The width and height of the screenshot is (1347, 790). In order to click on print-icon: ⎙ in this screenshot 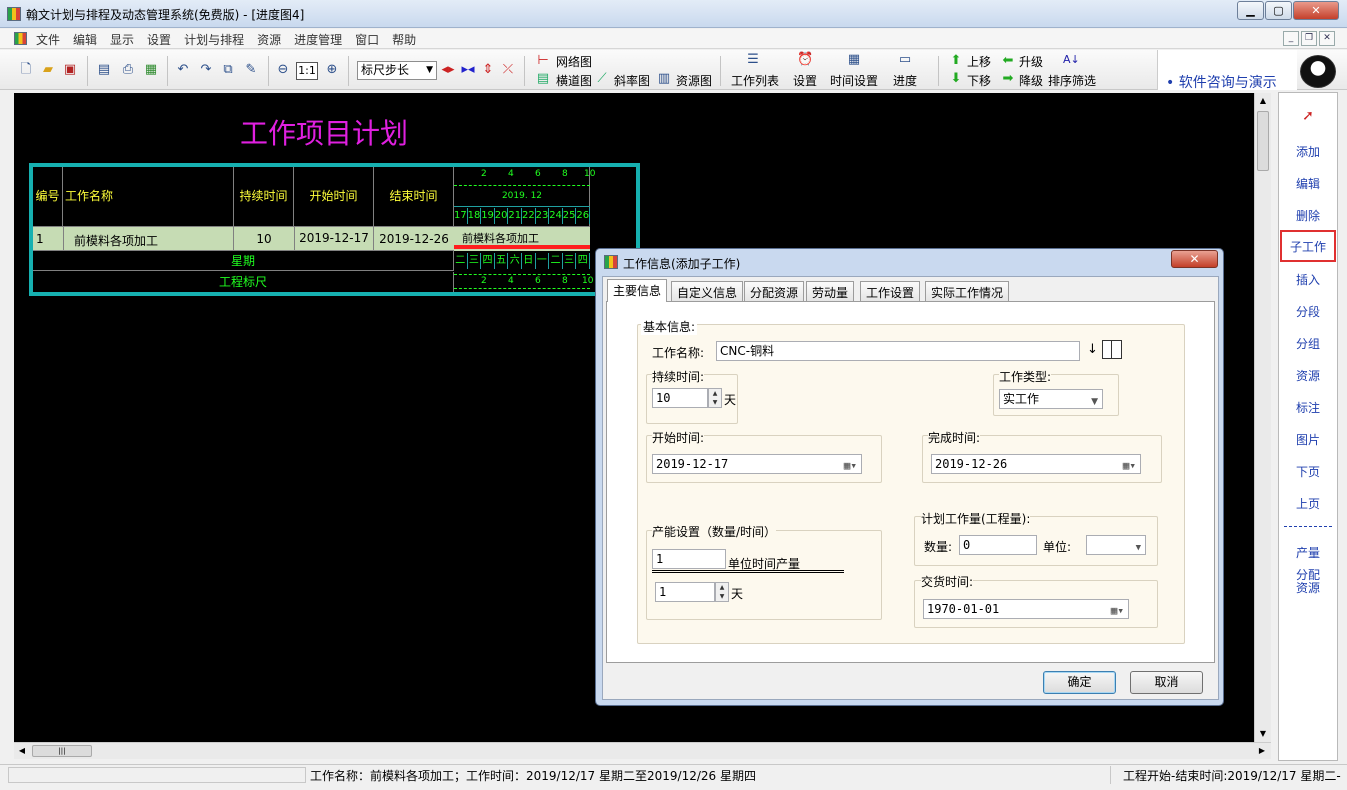, I will do `click(128, 70)`.